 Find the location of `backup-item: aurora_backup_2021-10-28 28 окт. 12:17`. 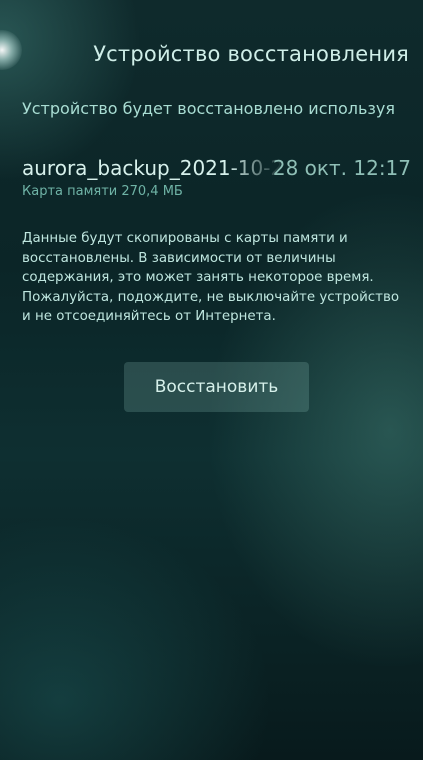

backup-item: aurora_backup_2021-10-28 28 окт. 12:17 is located at coordinates (216, 171).